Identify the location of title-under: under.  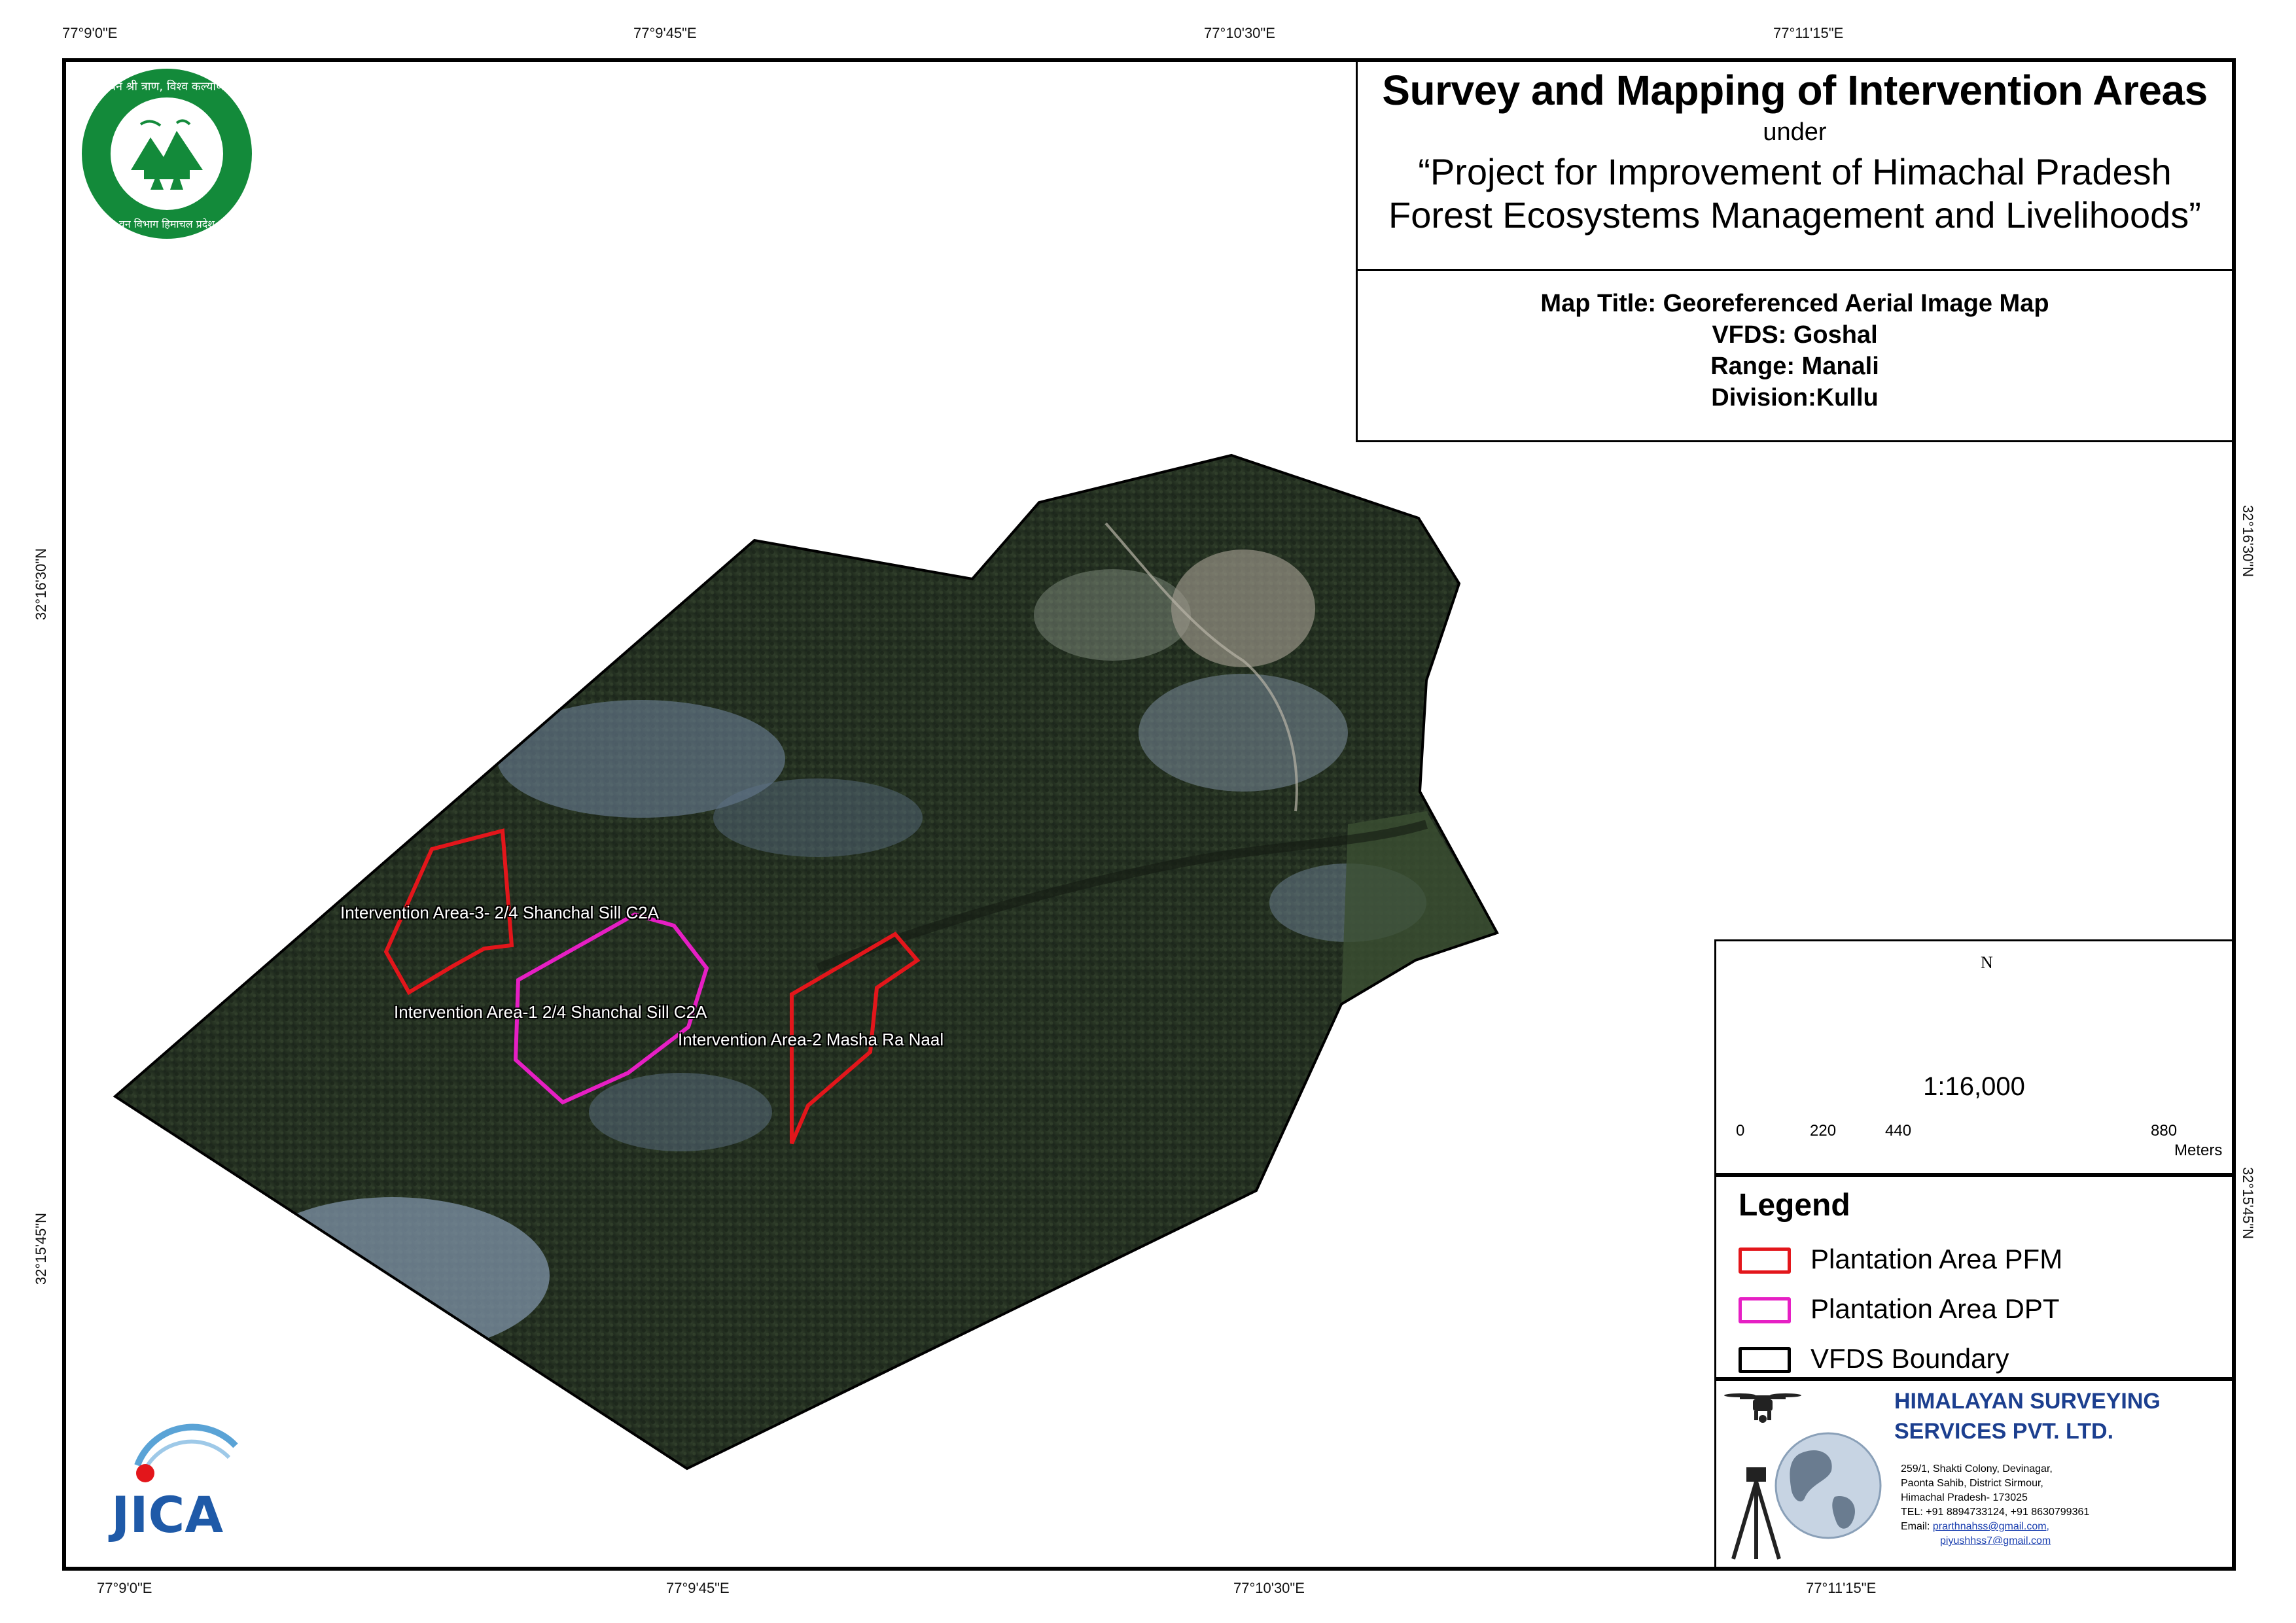
(1795, 132).